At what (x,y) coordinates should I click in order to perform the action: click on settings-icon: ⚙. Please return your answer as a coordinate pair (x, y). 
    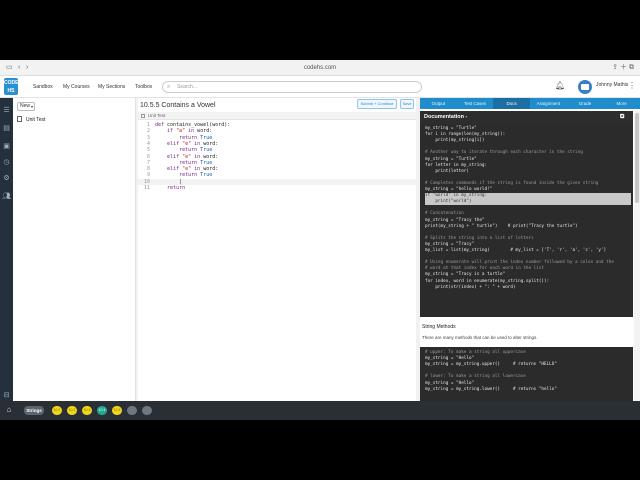
    Looking at the image, I should click on (6, 178).